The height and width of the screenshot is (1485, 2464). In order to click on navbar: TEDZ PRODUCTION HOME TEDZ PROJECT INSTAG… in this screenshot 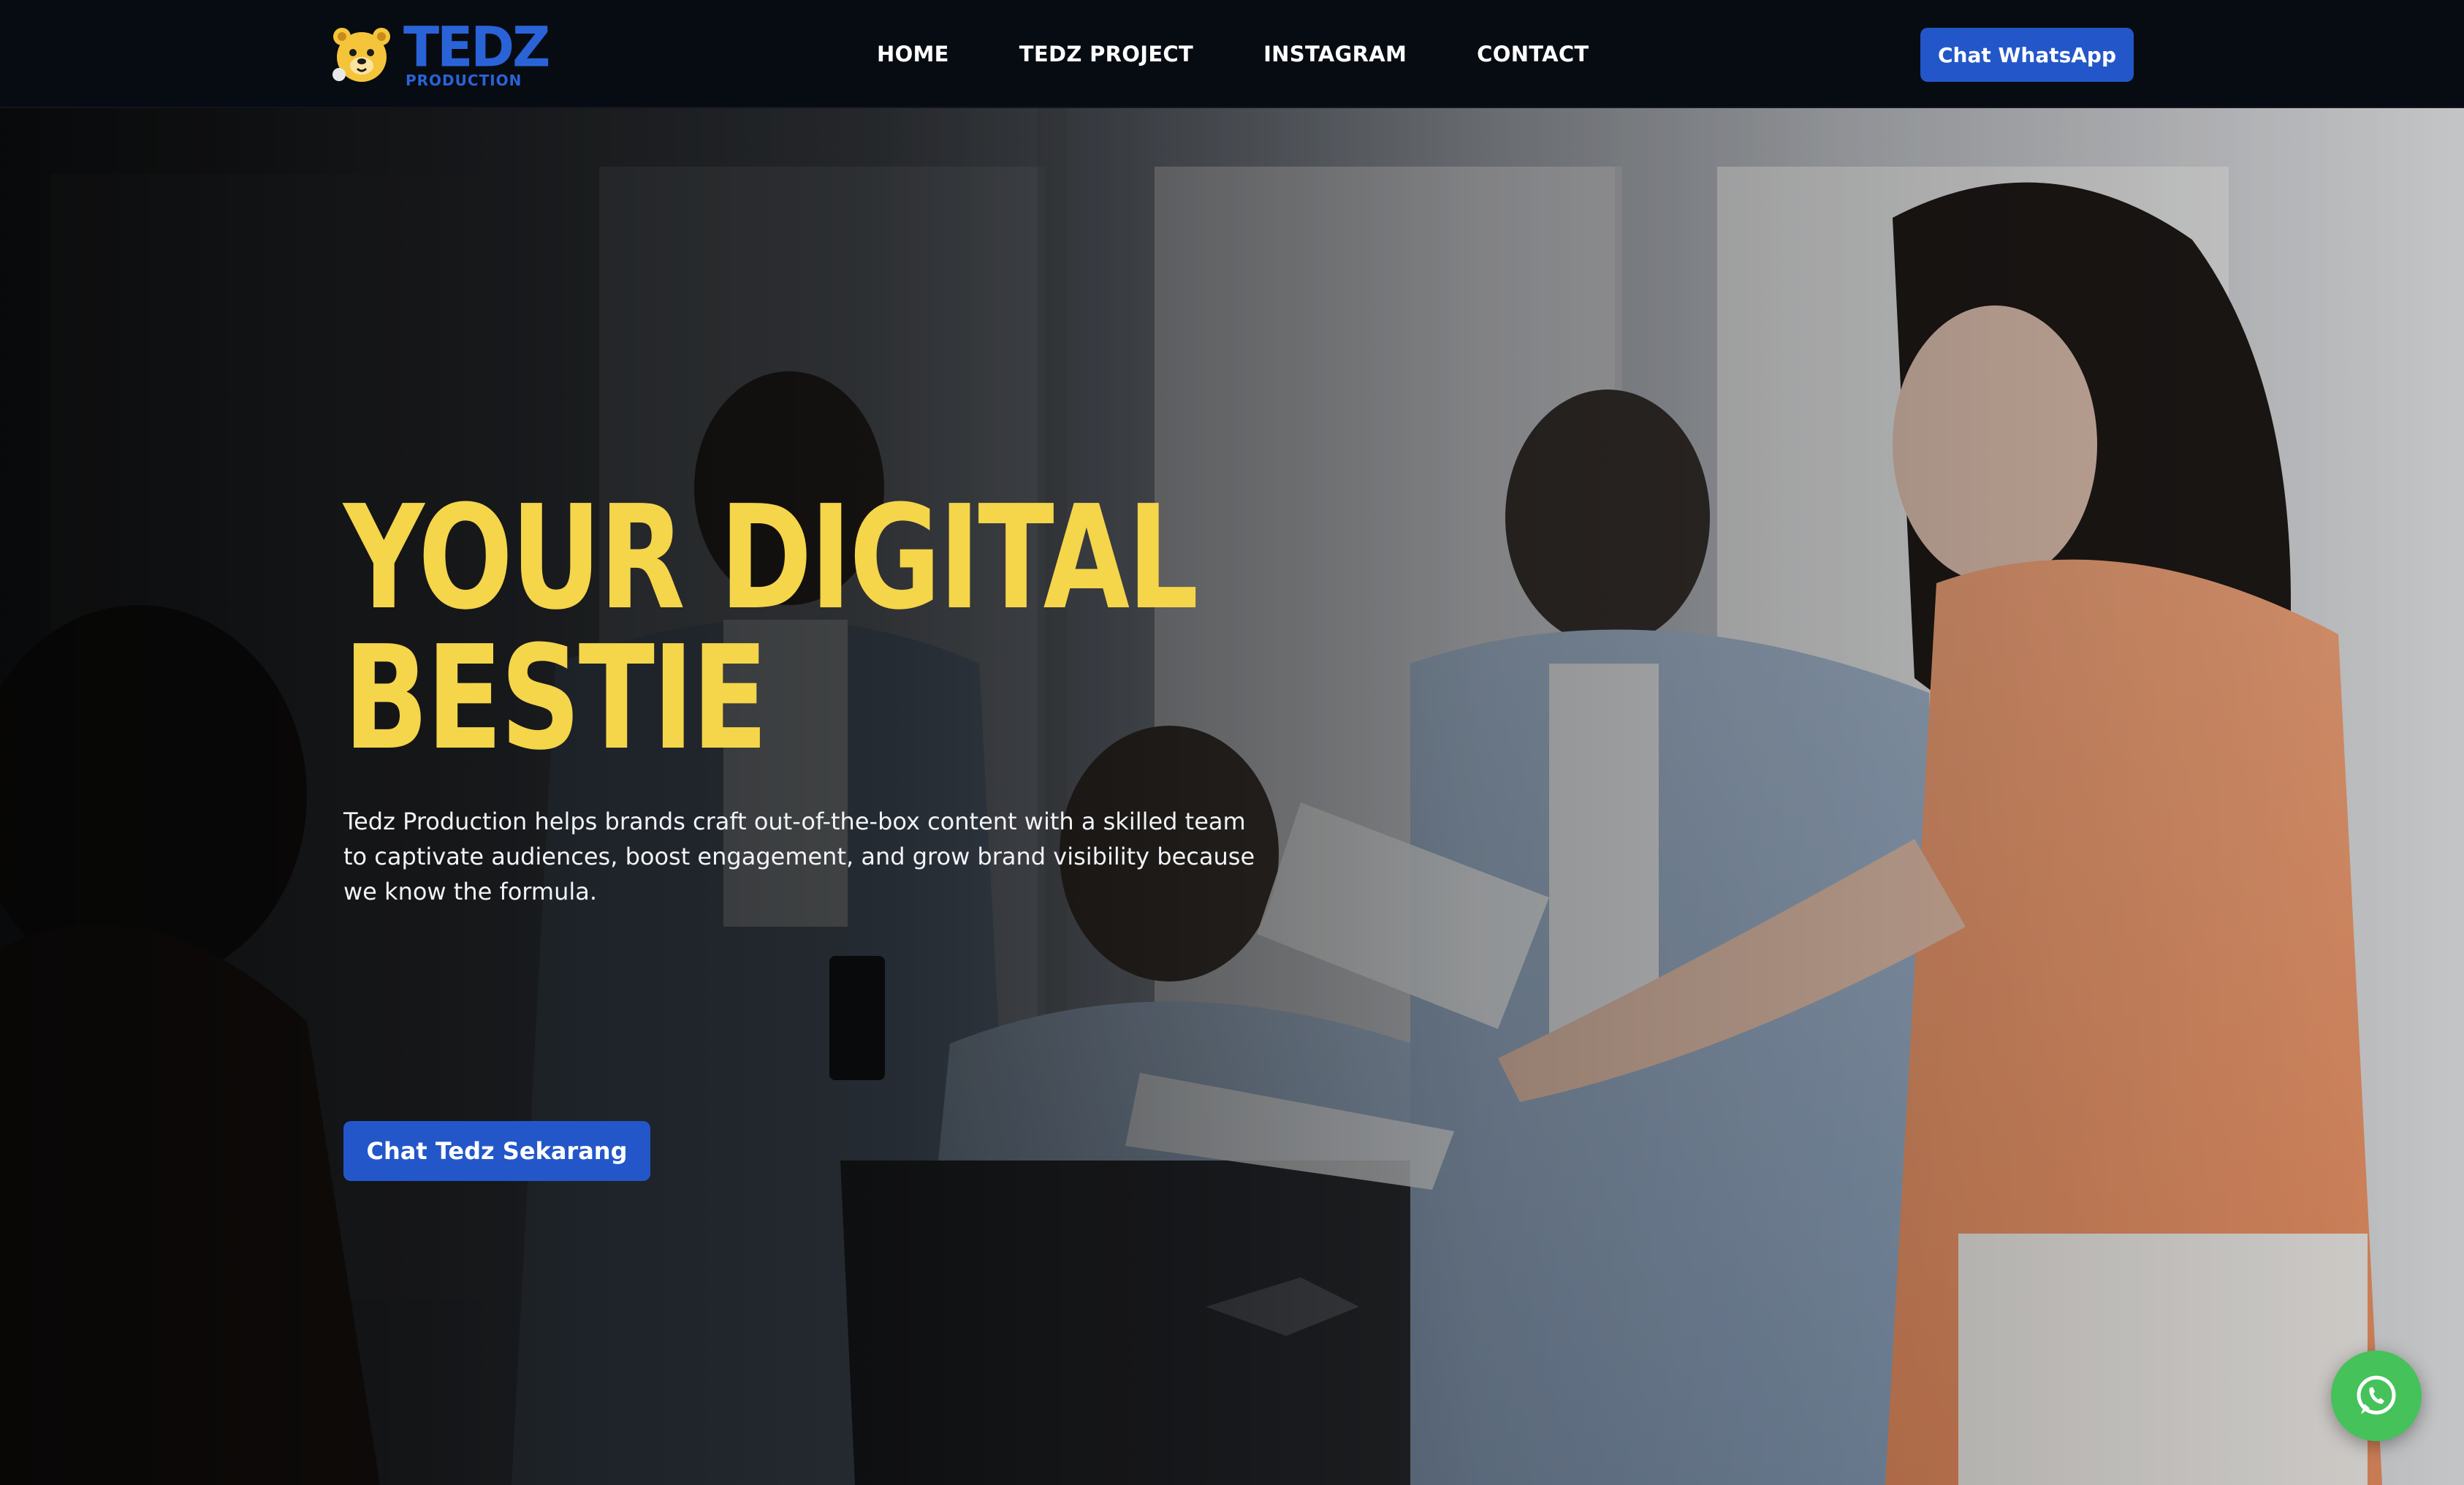, I will do `click(1232, 54)`.